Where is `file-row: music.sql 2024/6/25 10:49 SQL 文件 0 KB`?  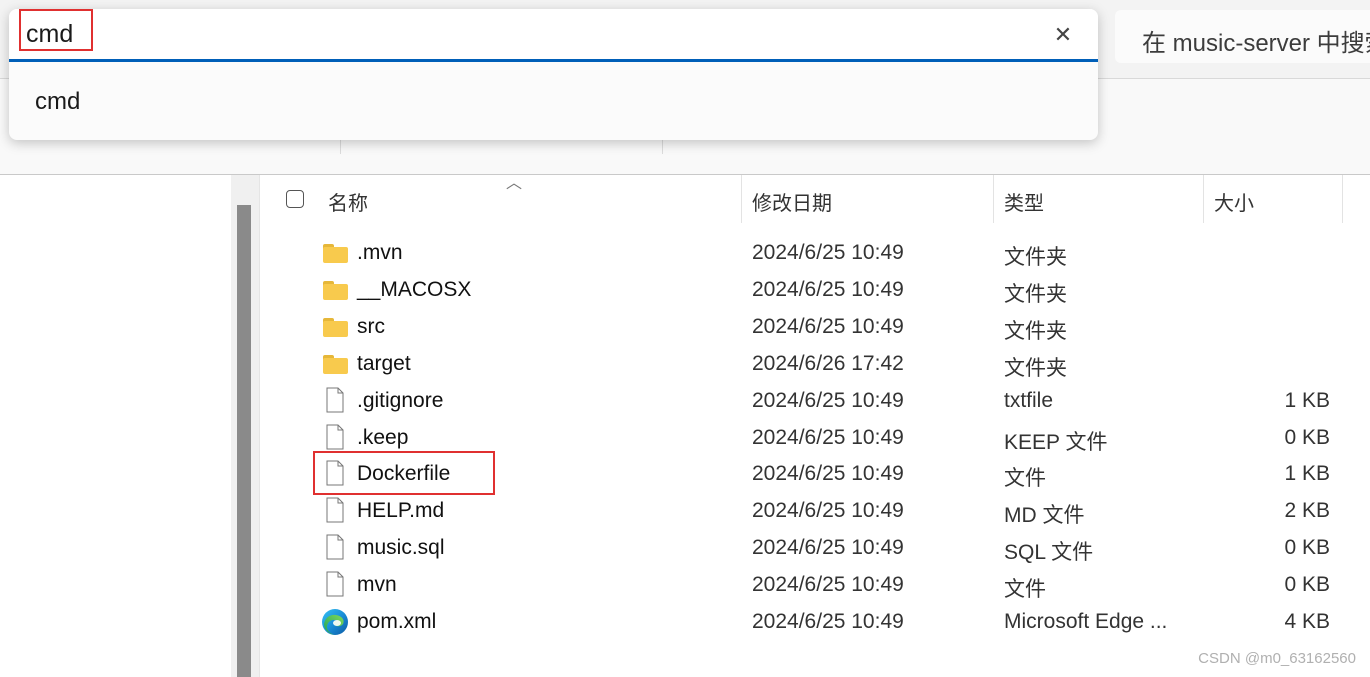
file-row: music.sql 2024/6/25 10:49 SQL 文件 0 KB is located at coordinates (816, 548).